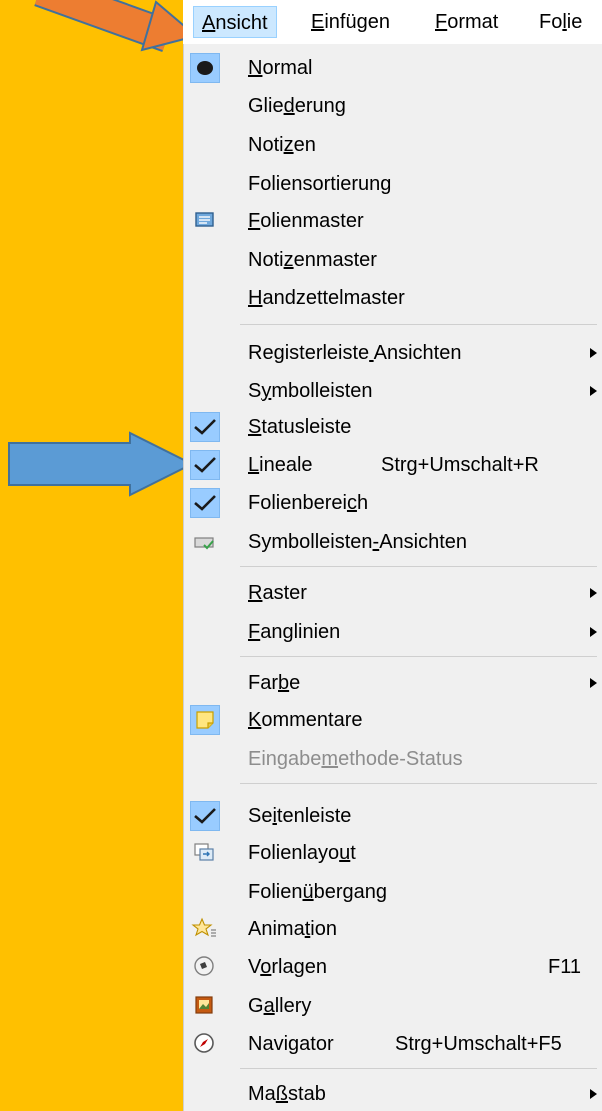  Describe the element at coordinates (255, 298) in the screenshot. I see `menu-item-mnemonic: H` at that location.